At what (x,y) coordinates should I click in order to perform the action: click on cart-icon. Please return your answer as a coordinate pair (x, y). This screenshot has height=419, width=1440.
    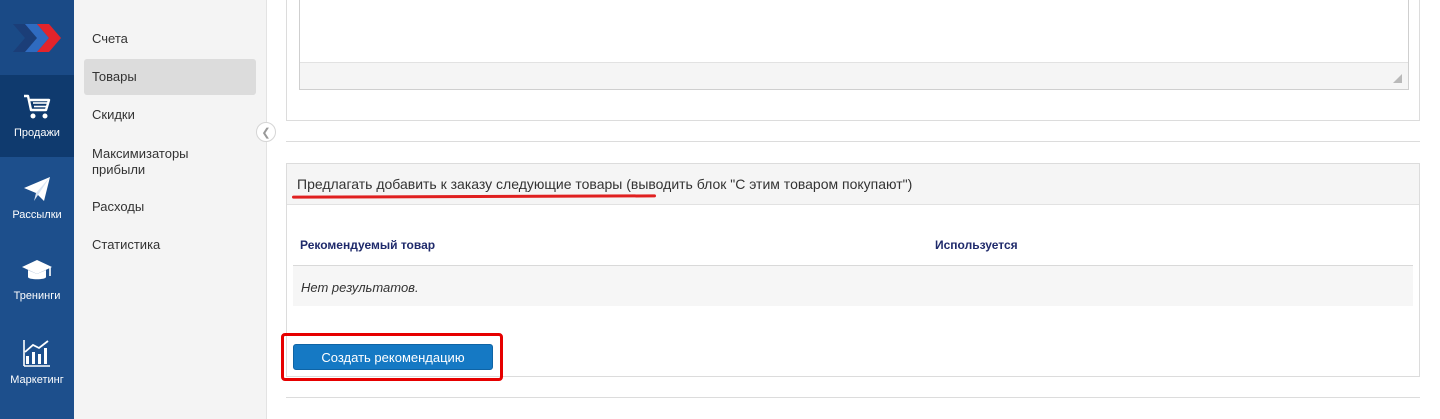
    Looking at the image, I should click on (37, 106).